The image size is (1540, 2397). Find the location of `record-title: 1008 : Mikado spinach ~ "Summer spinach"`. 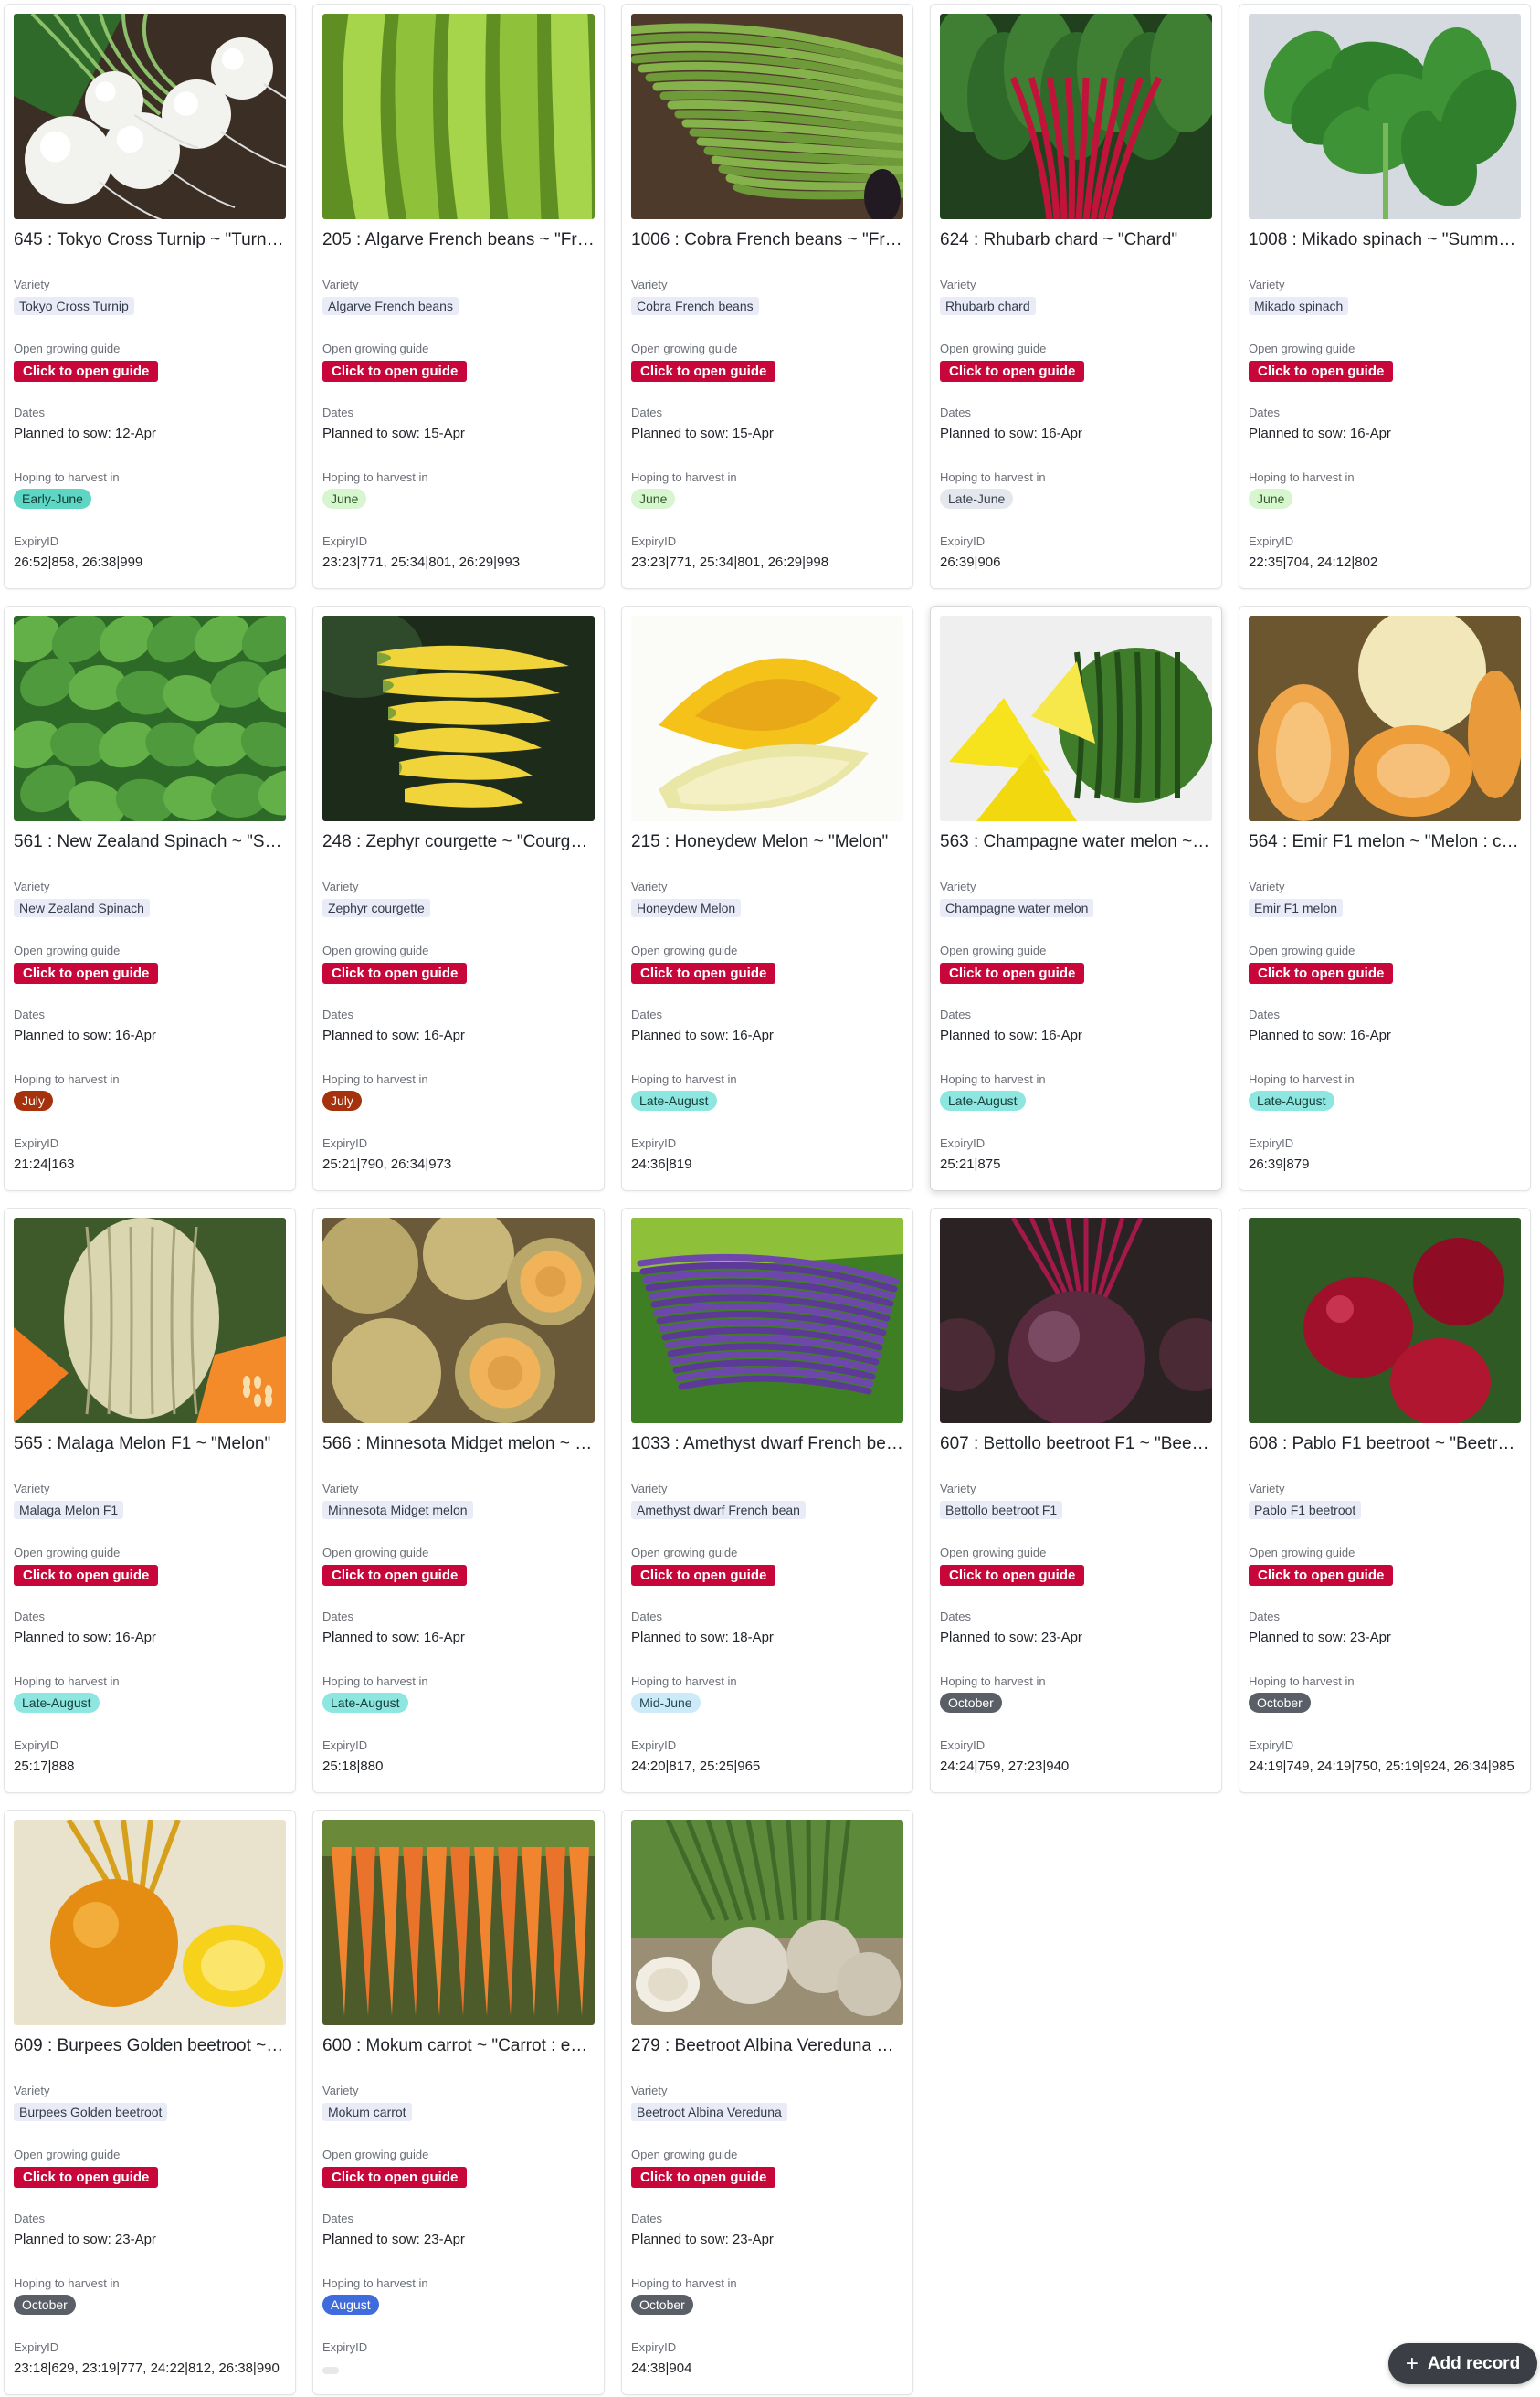

record-title: 1008 : Mikado spinach ~ "Summer spinach" is located at coordinates (1385, 239).